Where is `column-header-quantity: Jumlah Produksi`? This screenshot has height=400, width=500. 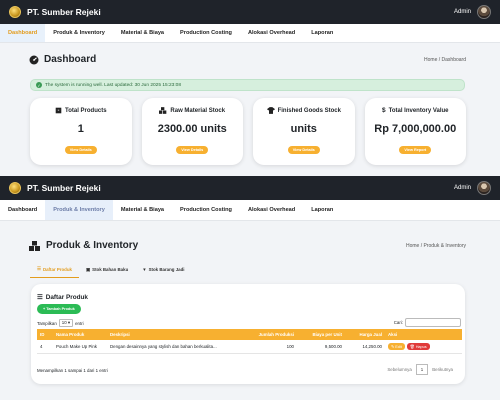 column-header-quantity: Jumlah Produksi is located at coordinates (269, 334).